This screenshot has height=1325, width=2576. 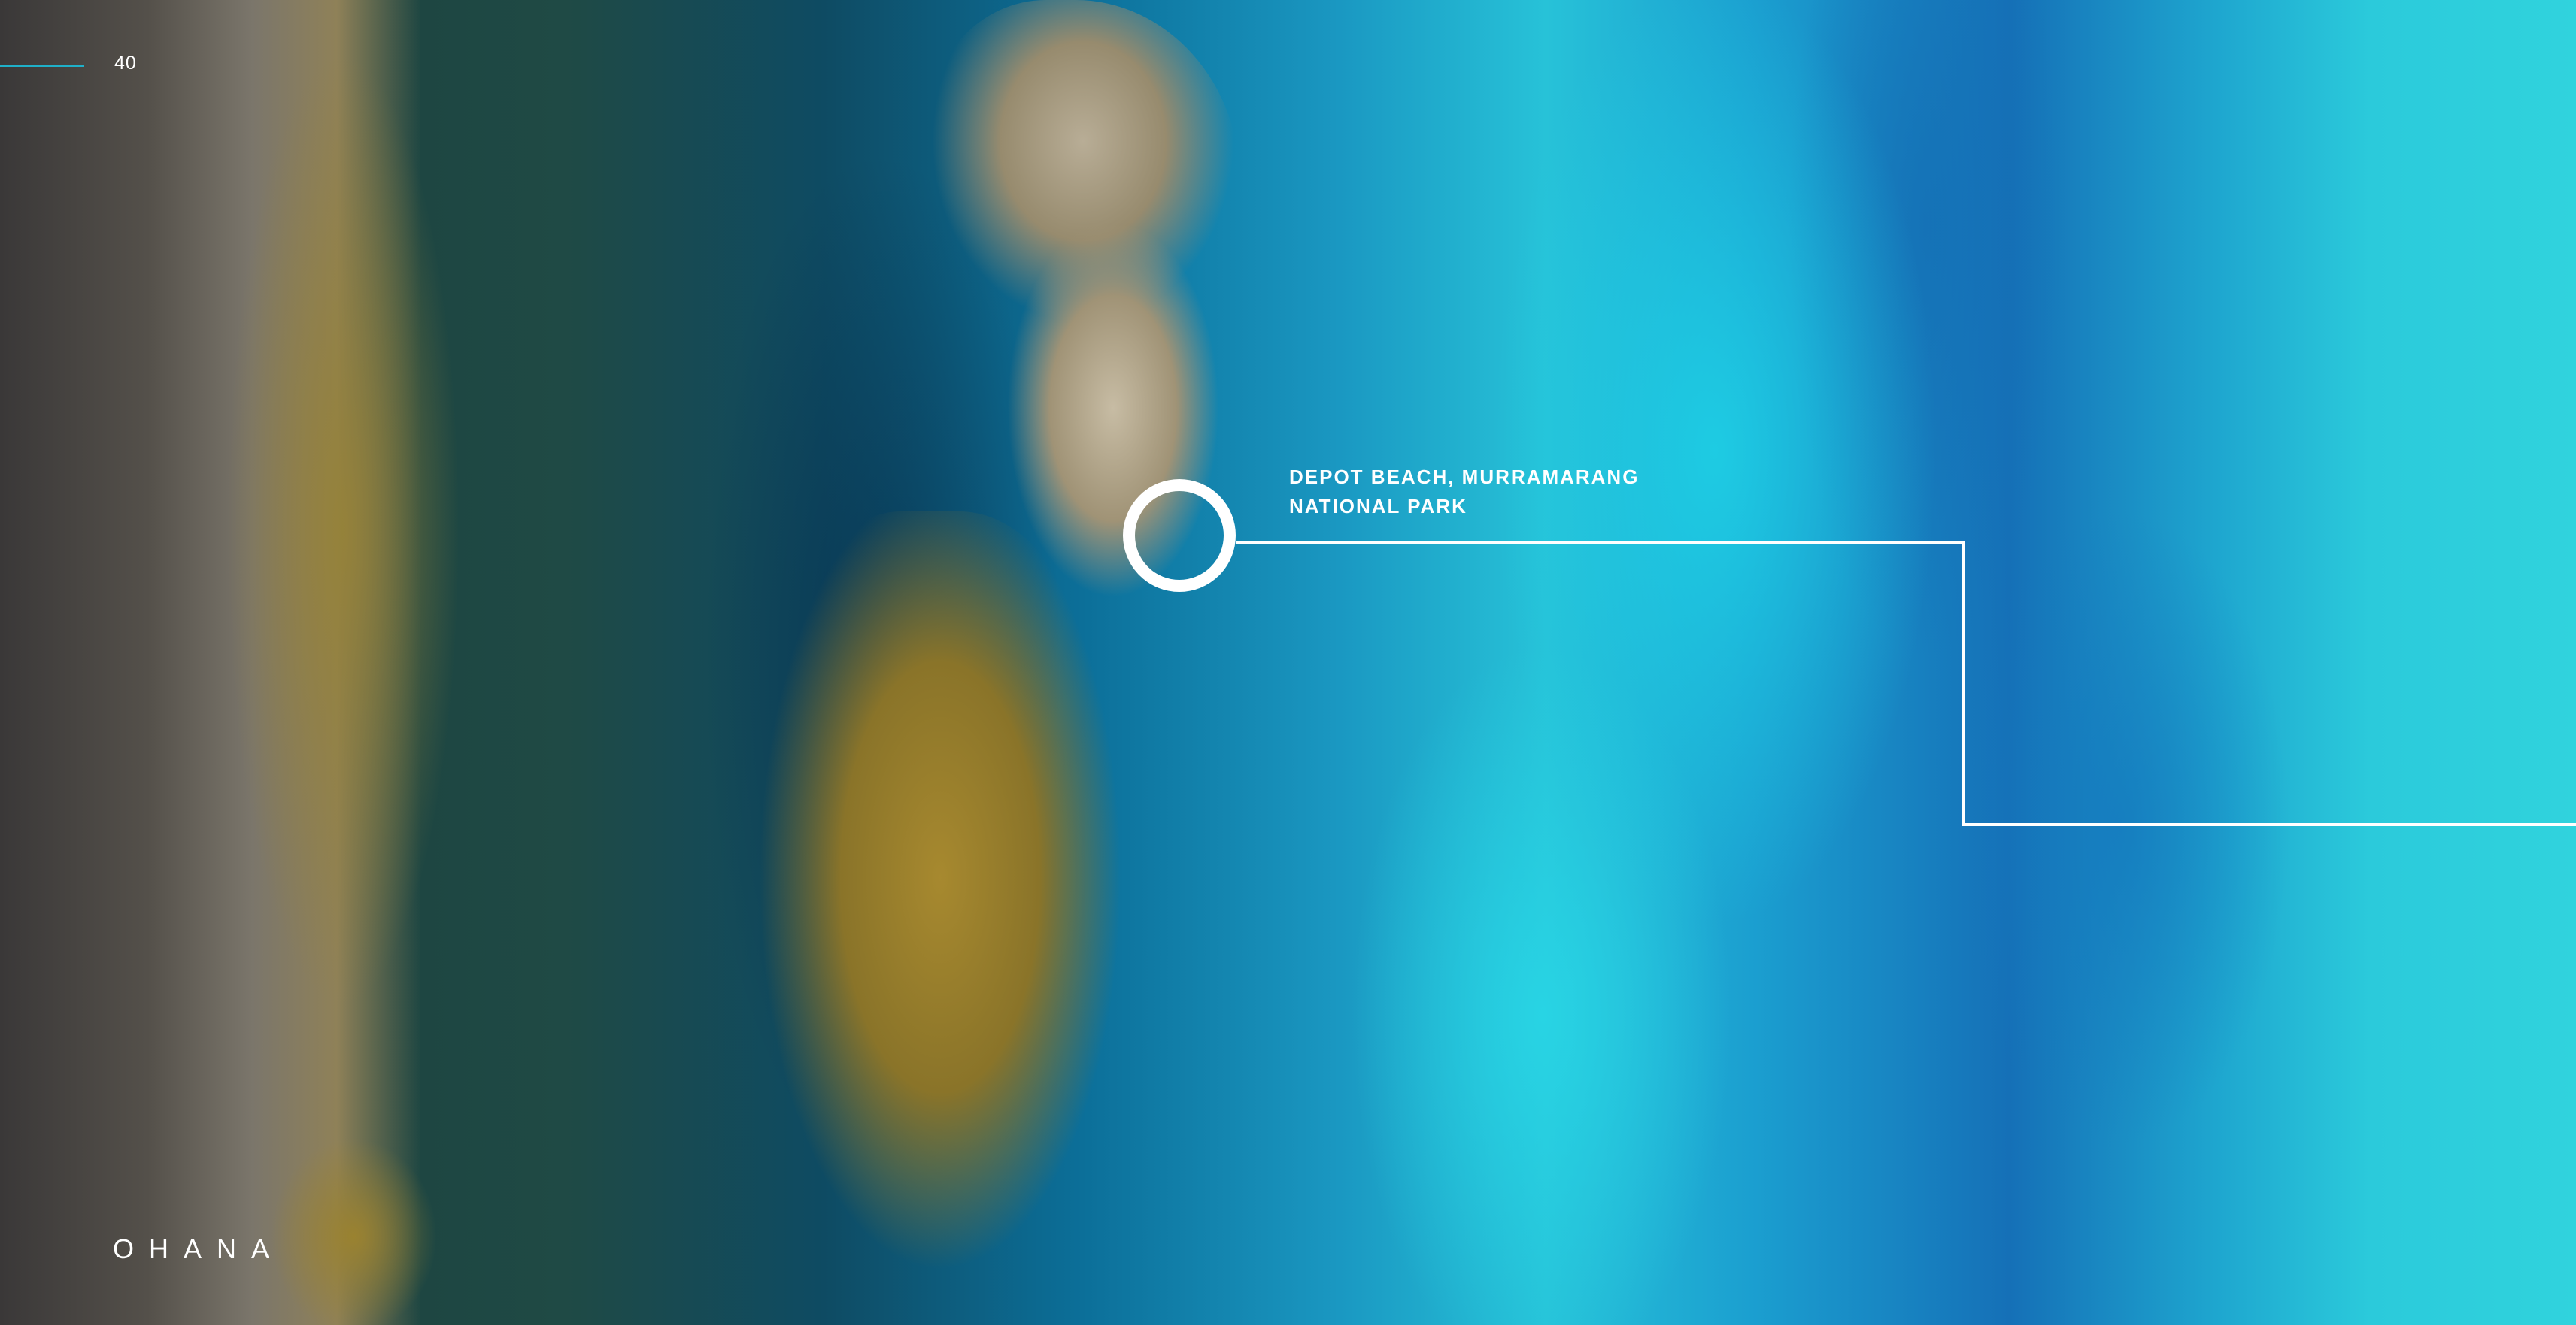 What do you see at coordinates (940, 918) in the screenshot?
I see `mossy-rock-island` at bounding box center [940, 918].